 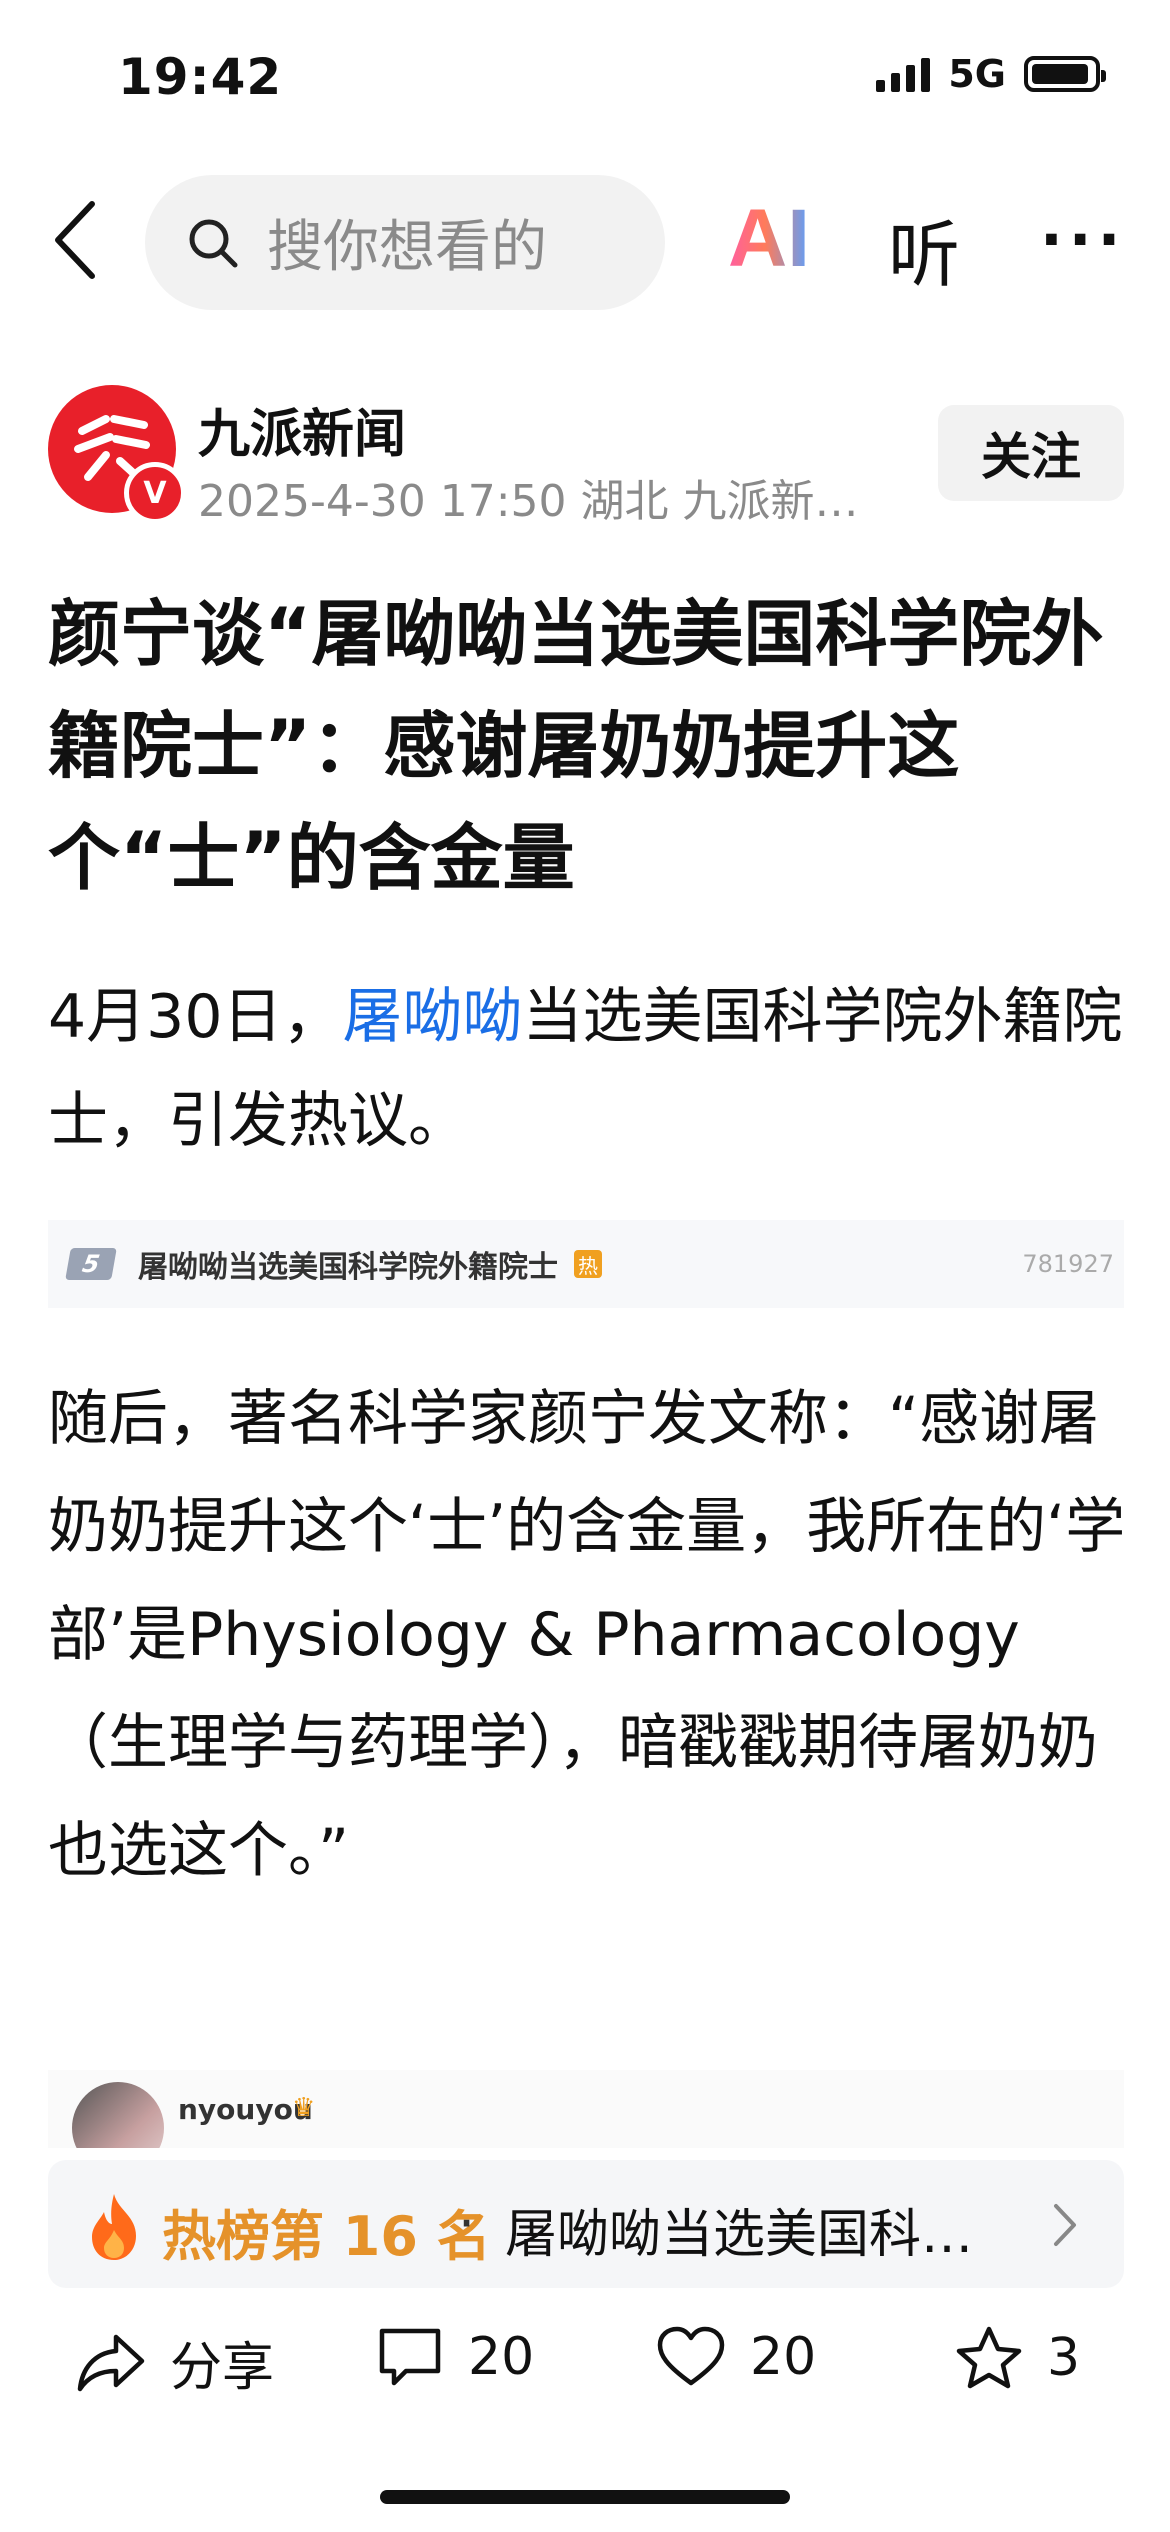 What do you see at coordinates (1083, 240) in the screenshot?
I see `more-options-button: ···` at bounding box center [1083, 240].